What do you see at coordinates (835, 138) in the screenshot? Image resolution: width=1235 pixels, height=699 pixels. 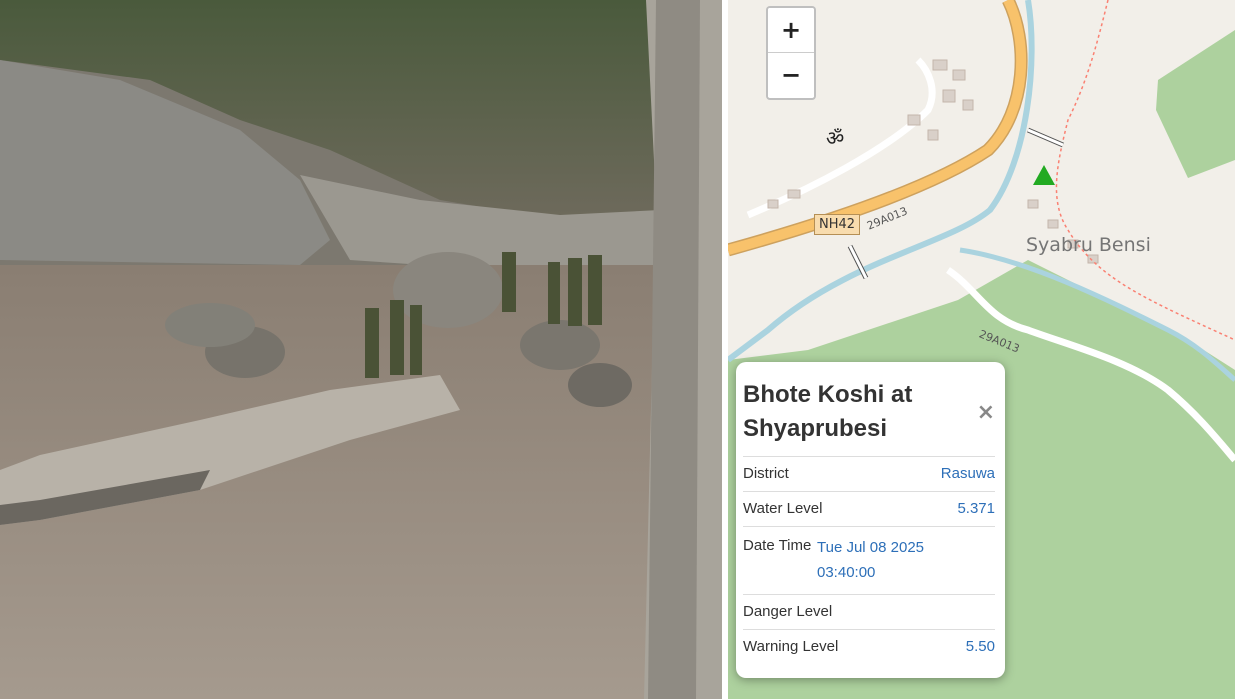 I see `place-of-worship-icon: ॐ` at bounding box center [835, 138].